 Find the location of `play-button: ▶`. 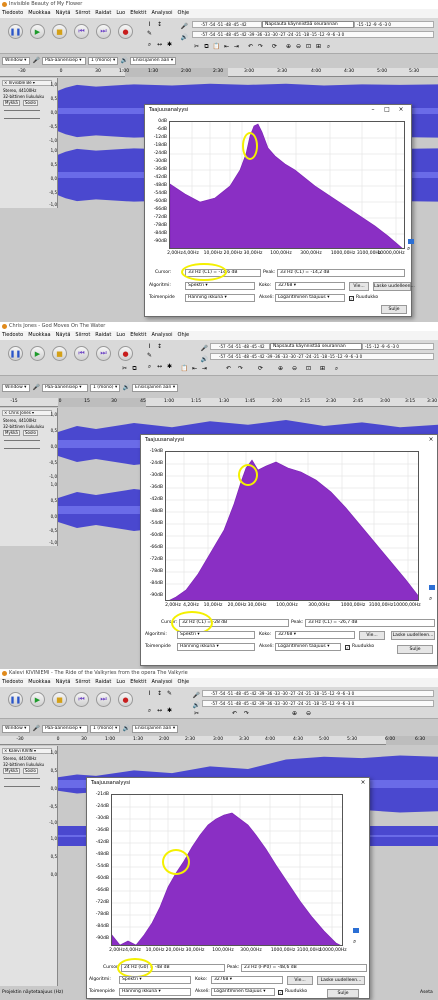

play-button: ▶ is located at coordinates (37, 353).